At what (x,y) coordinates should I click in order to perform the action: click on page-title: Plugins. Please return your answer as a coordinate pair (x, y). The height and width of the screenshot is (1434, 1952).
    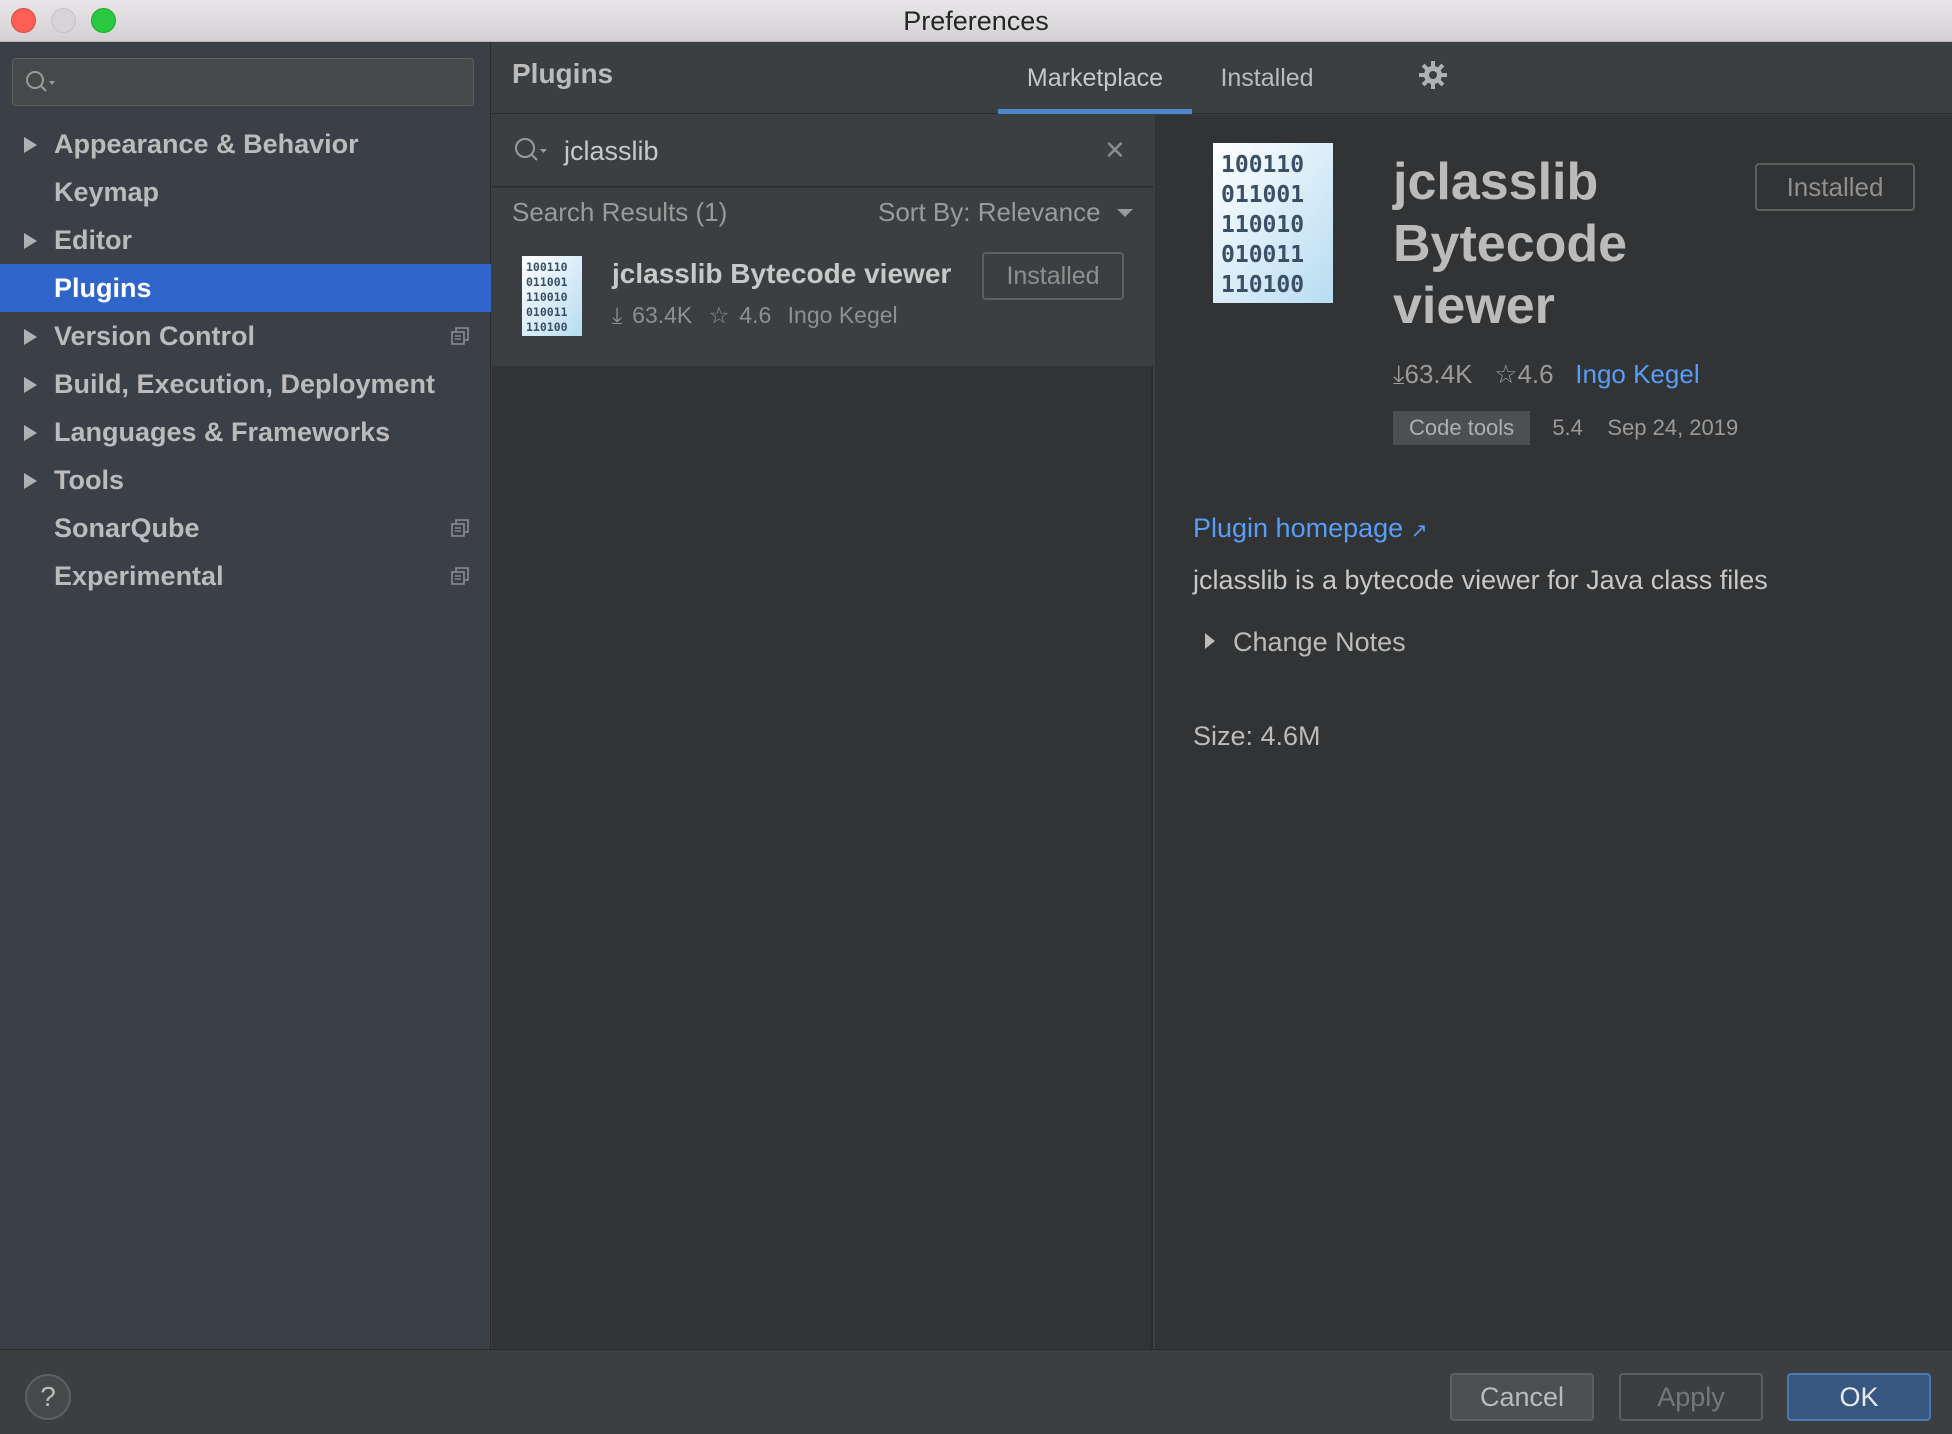
    Looking at the image, I should click on (563, 73).